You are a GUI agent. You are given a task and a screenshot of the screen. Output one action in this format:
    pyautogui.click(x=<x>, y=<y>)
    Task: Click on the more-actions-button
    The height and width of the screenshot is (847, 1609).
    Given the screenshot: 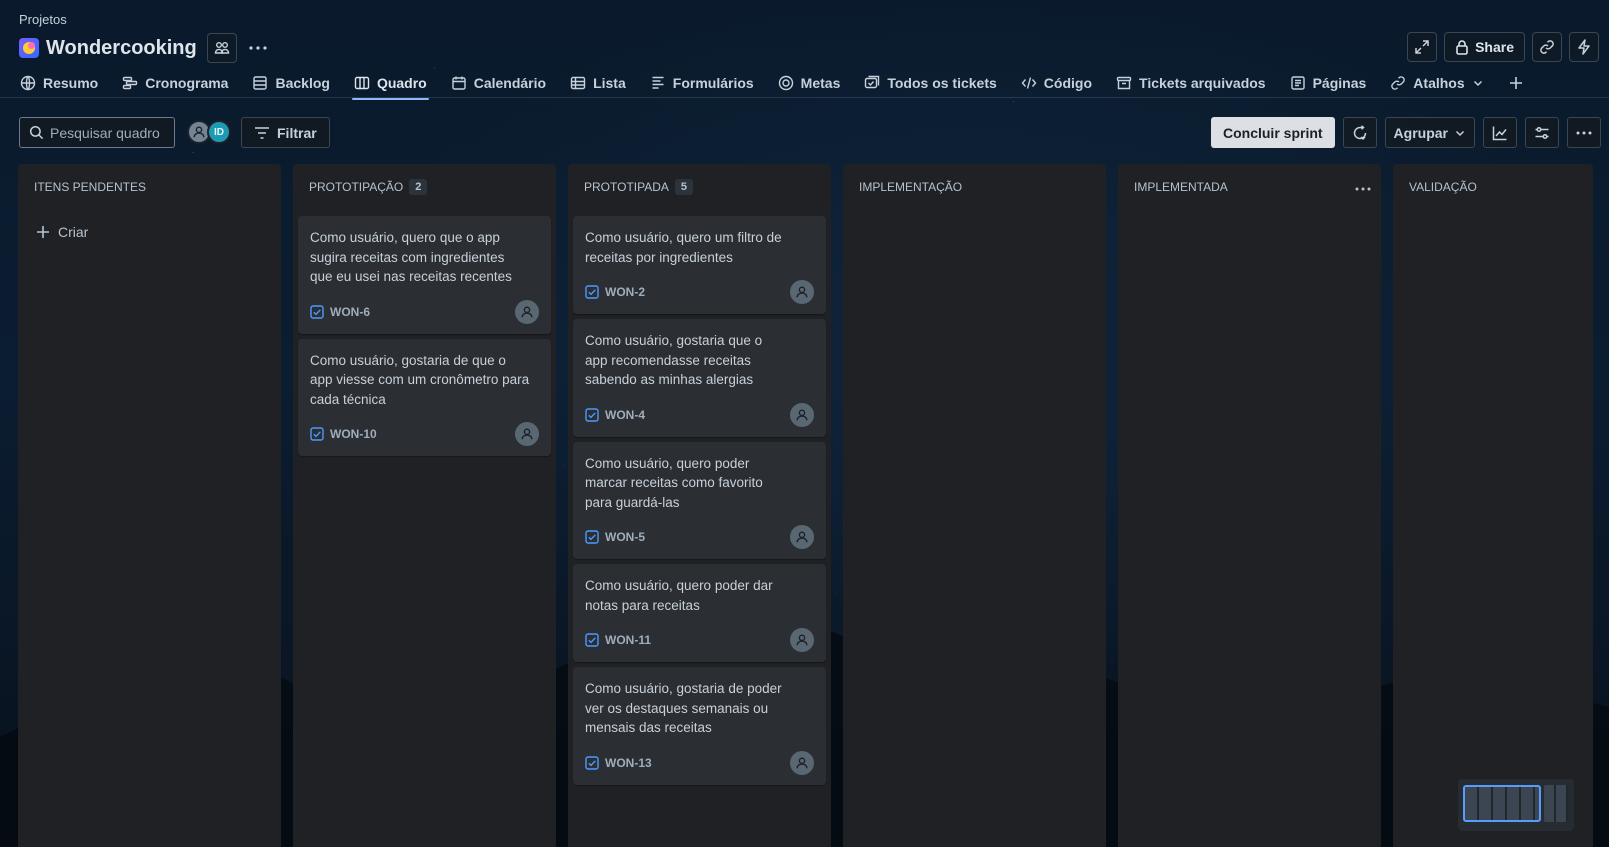 What is the action you would take?
    pyautogui.click(x=258, y=48)
    